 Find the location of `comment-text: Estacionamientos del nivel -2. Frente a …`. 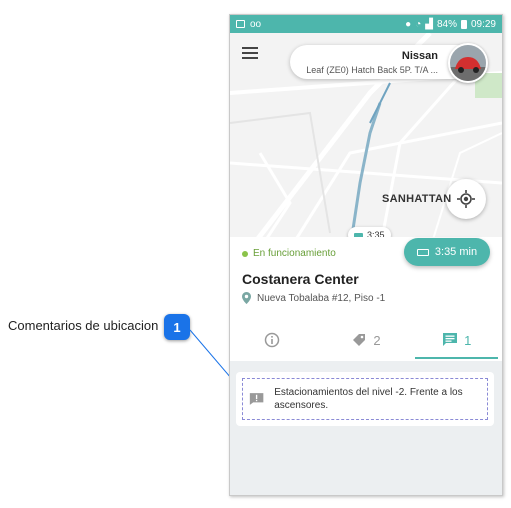

comment-text: Estacionamientos del nivel -2. Frente a … is located at coordinates (368, 399).